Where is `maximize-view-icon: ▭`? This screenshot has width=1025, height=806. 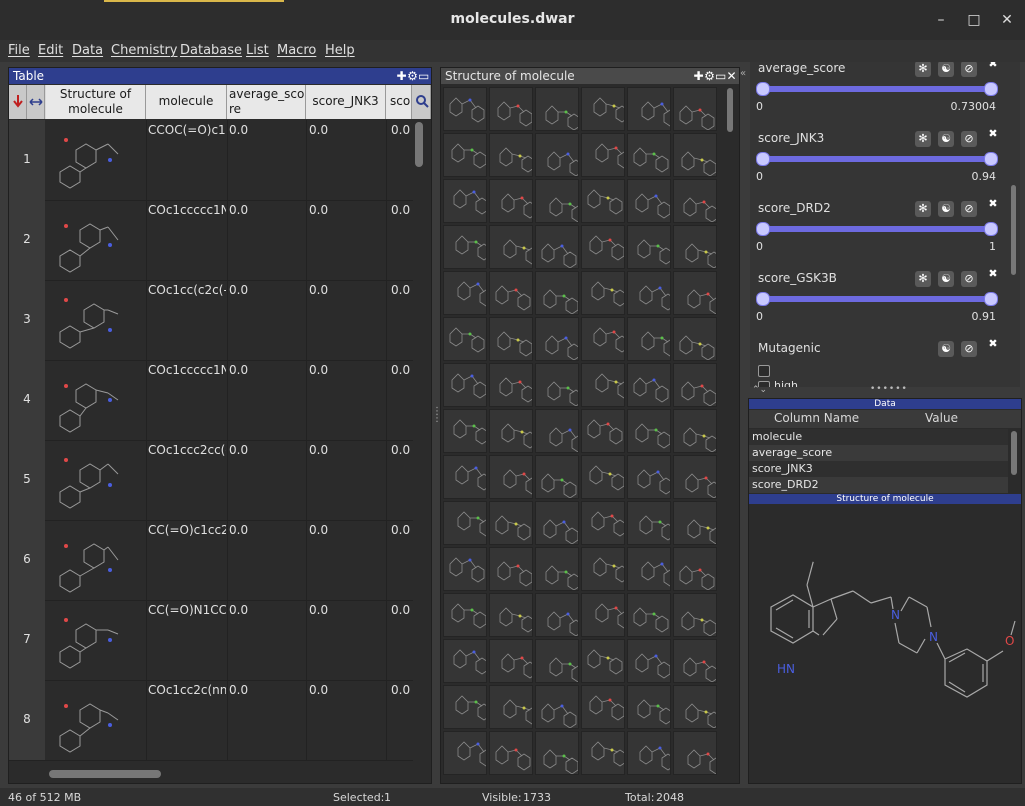
maximize-view-icon: ▭ is located at coordinates (423, 76).